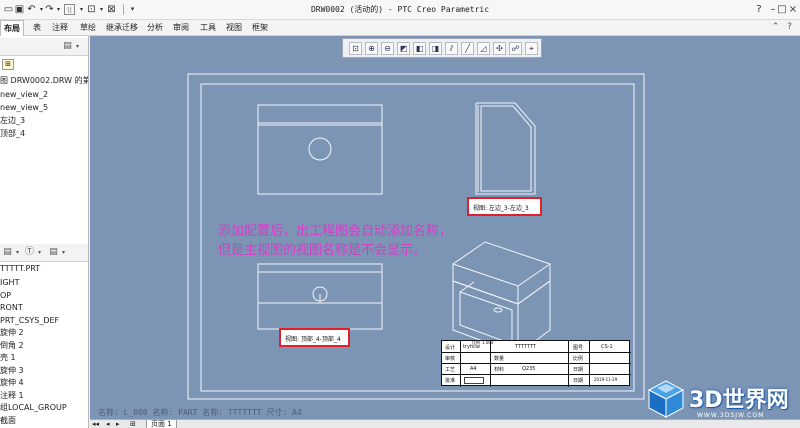 This screenshot has height=428, width=800. What do you see at coordinates (12, 121) in the screenshot?
I see `tree-item-view: 左边_3` at bounding box center [12, 121].